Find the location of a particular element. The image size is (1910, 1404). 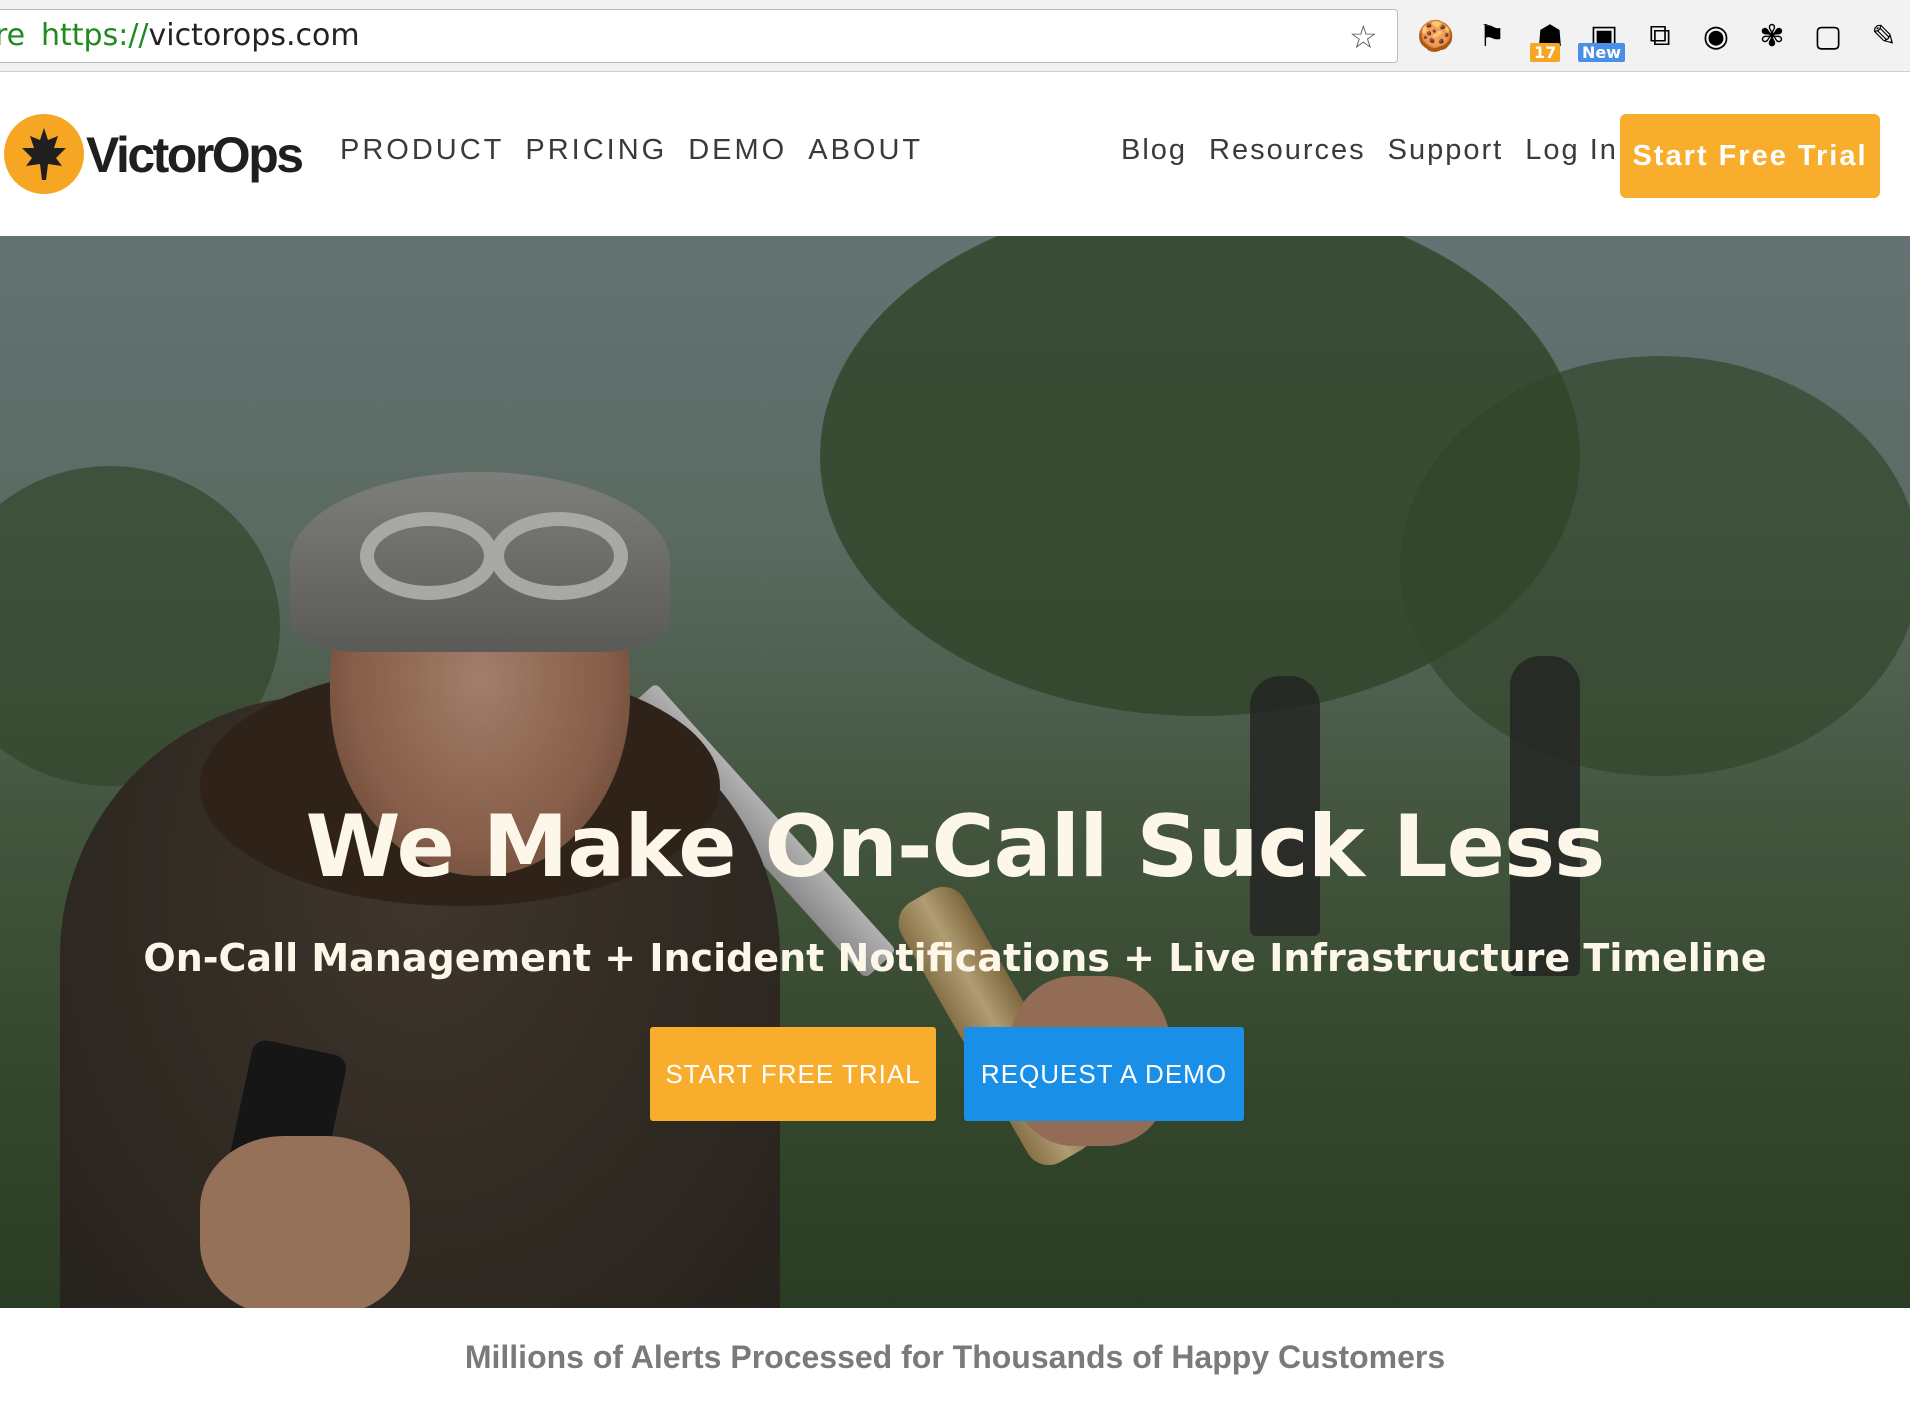

palm-icon: ✾ is located at coordinates (1772, 36).